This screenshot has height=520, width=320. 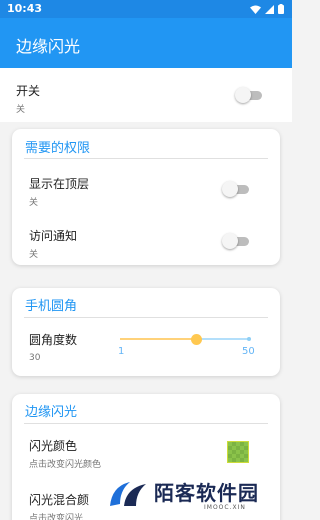 I want to click on edge-flash-title: 边缘闪光, so click(x=51, y=412).